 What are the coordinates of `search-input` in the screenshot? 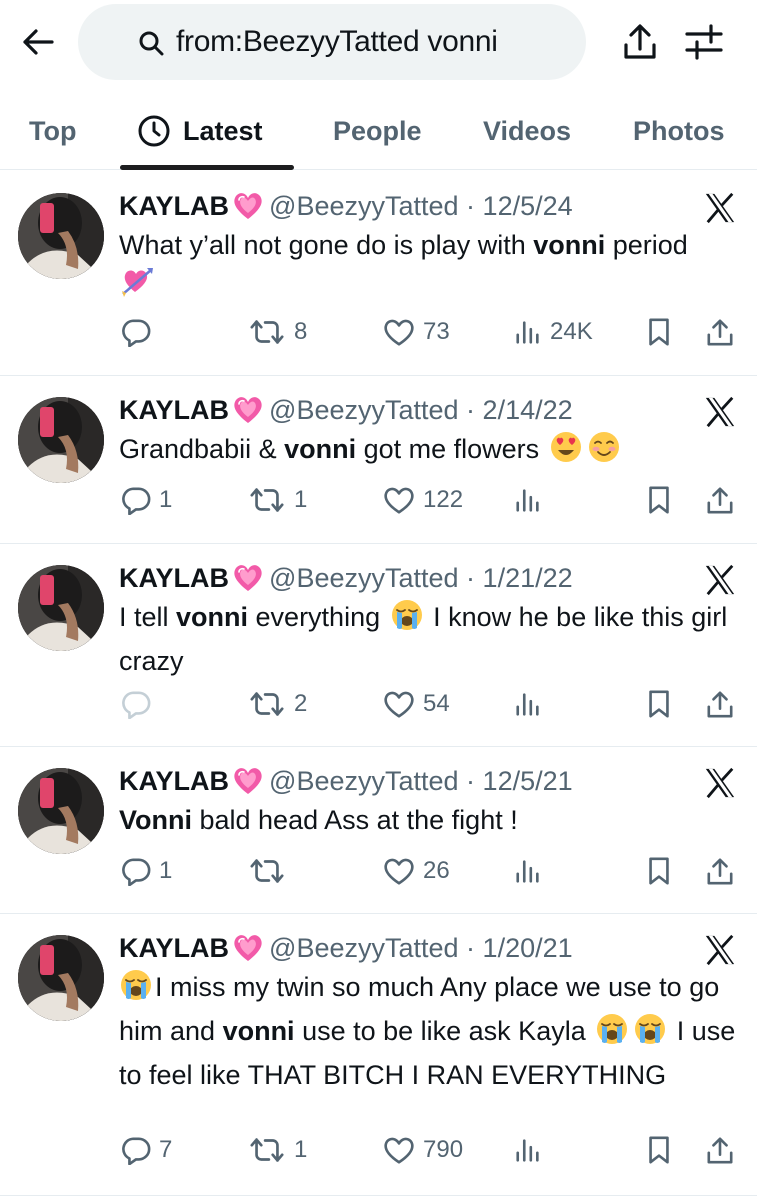 It's located at (381, 42).